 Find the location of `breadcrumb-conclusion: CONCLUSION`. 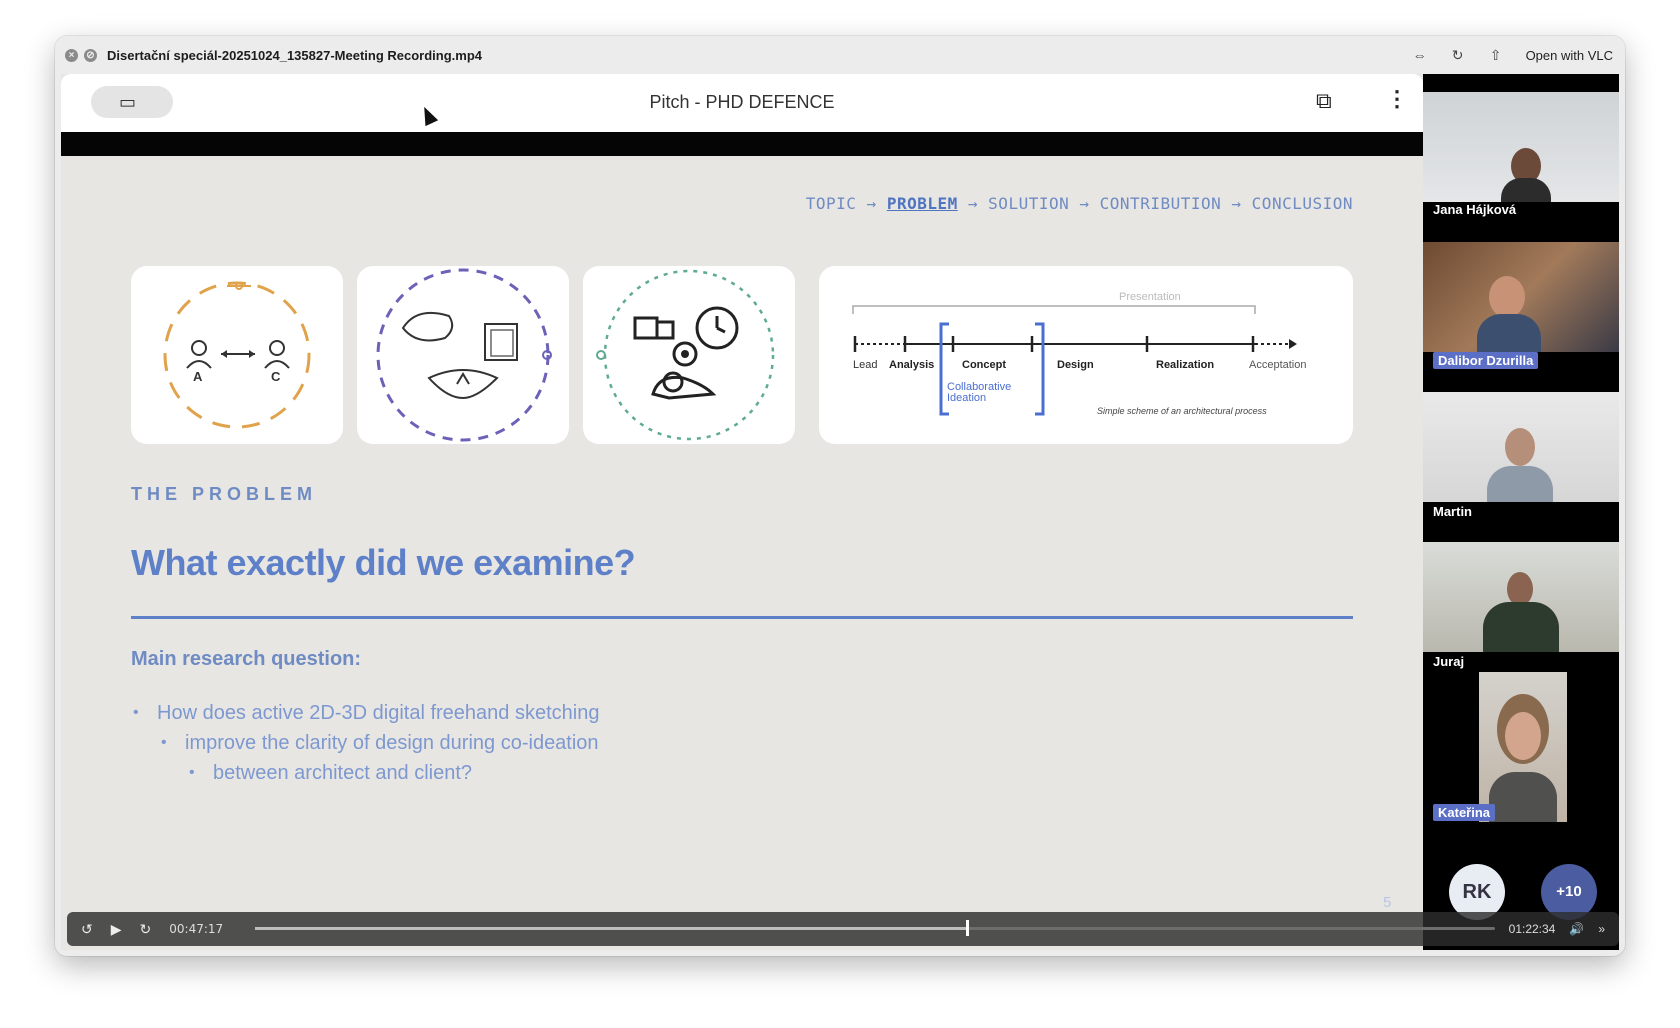

breadcrumb-conclusion: CONCLUSION is located at coordinates (1302, 203).